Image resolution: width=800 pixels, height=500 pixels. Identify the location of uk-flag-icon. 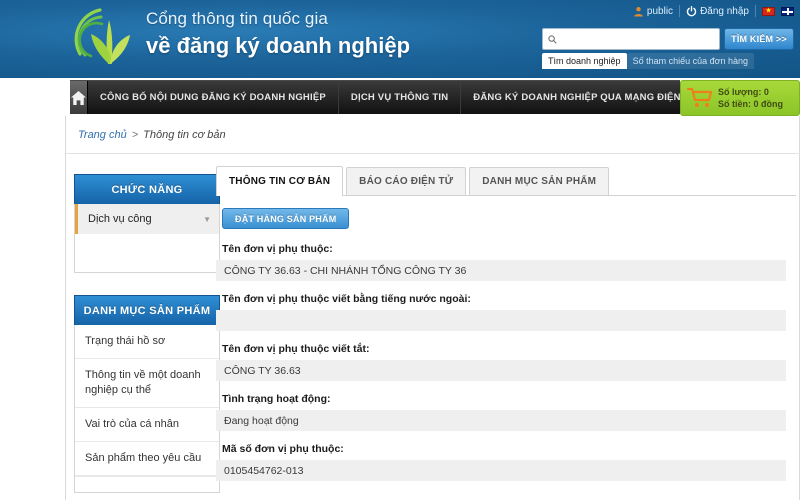
(787, 11).